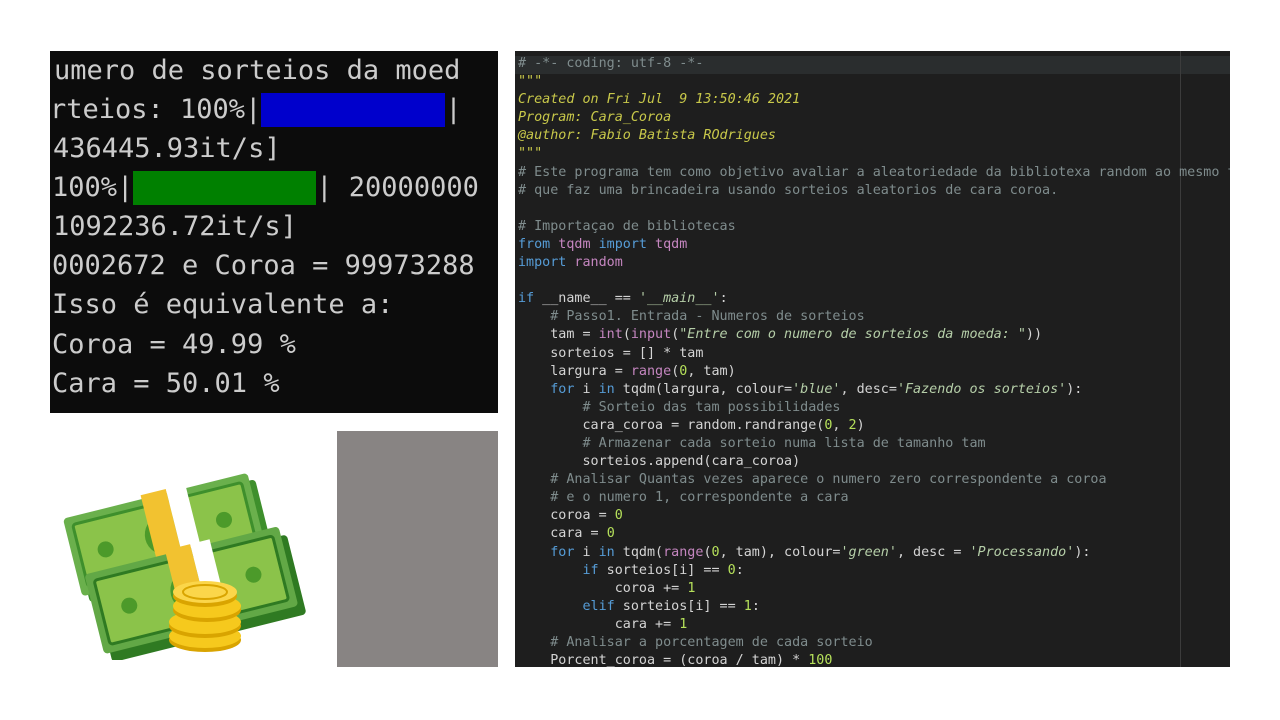 This screenshot has width=1280, height=720. Describe the element at coordinates (175, 226) in the screenshot. I see `terminal-line-5: 1092236.72it/s]` at that location.